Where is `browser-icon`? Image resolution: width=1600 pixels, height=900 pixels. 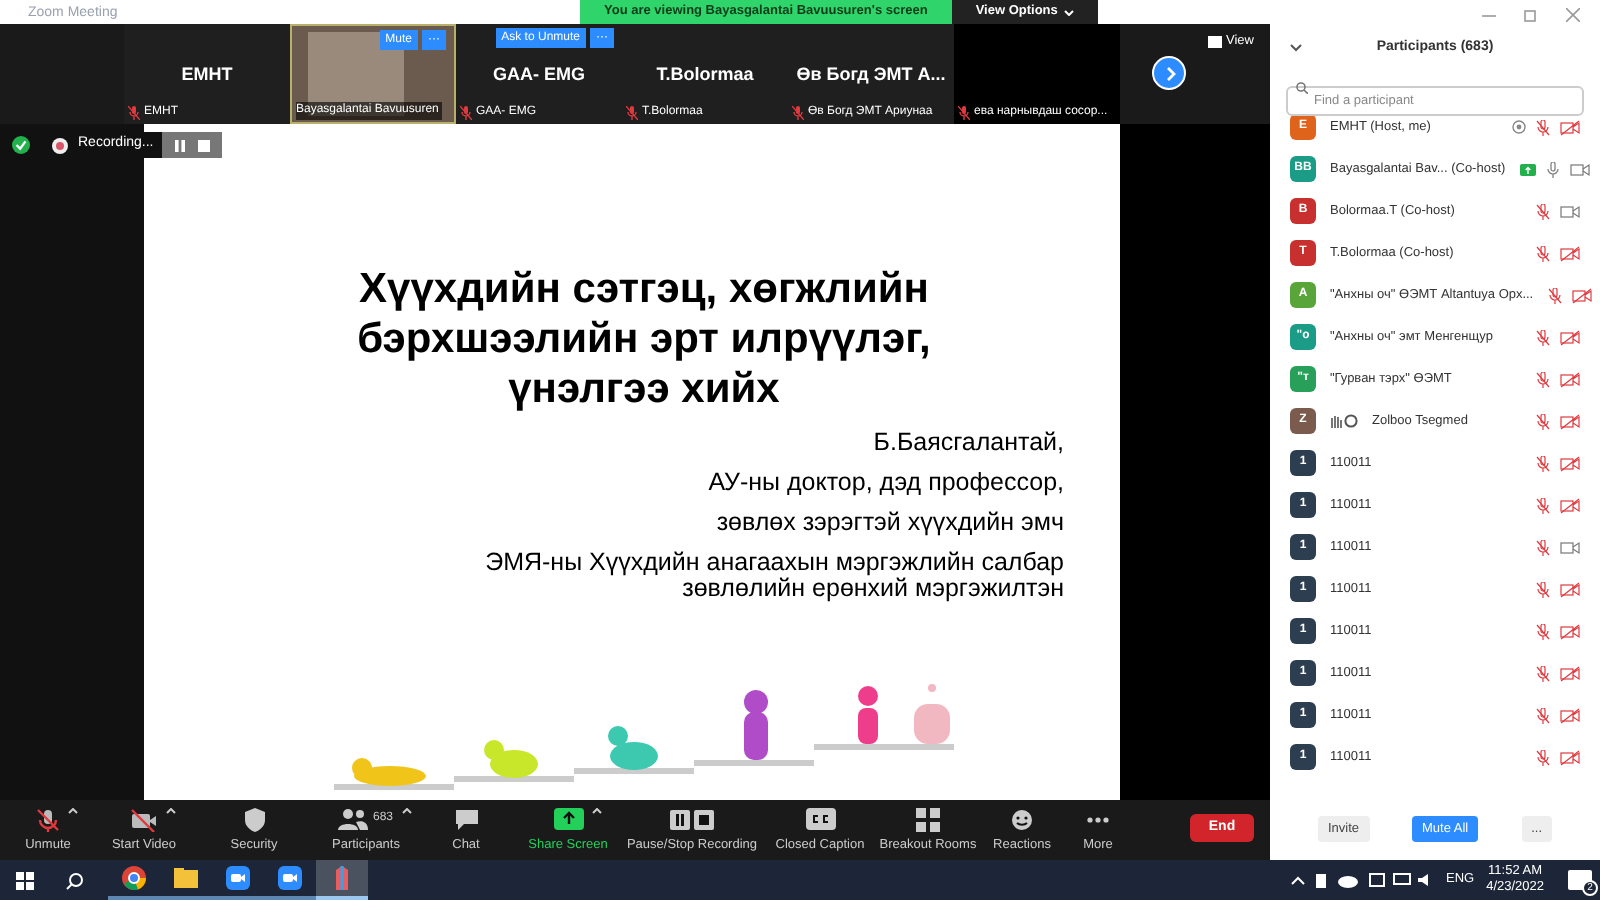
browser-icon is located at coordinates (134, 878).